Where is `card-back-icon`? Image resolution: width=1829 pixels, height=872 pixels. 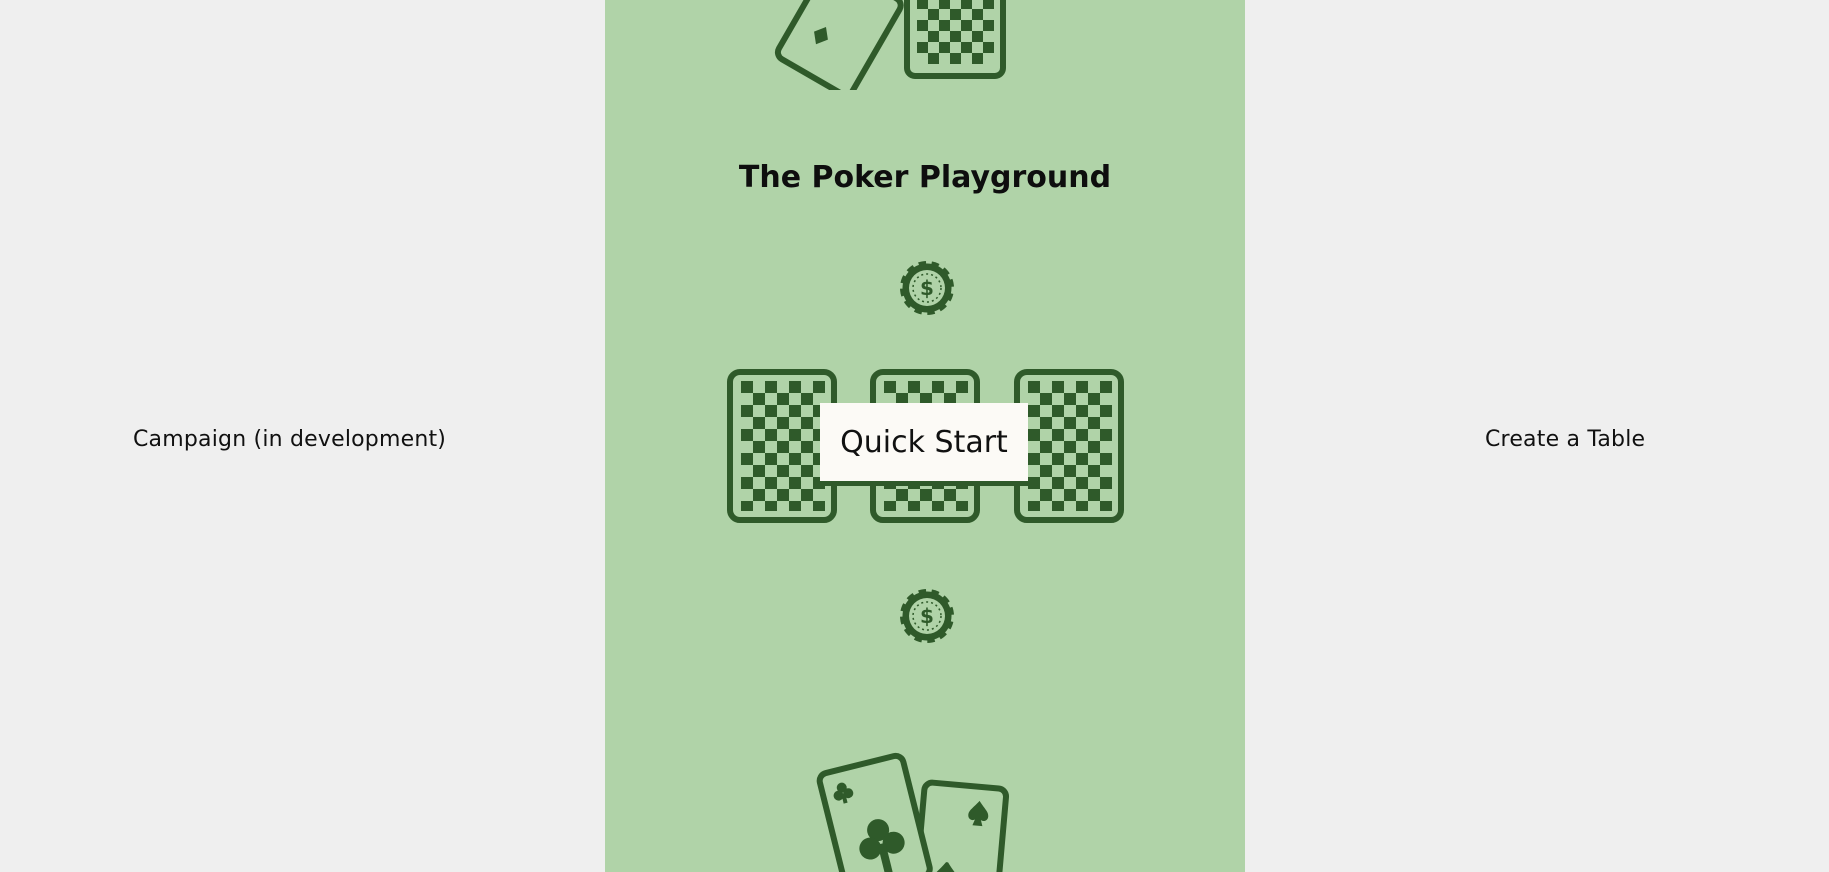 card-back-icon is located at coordinates (1069, 446).